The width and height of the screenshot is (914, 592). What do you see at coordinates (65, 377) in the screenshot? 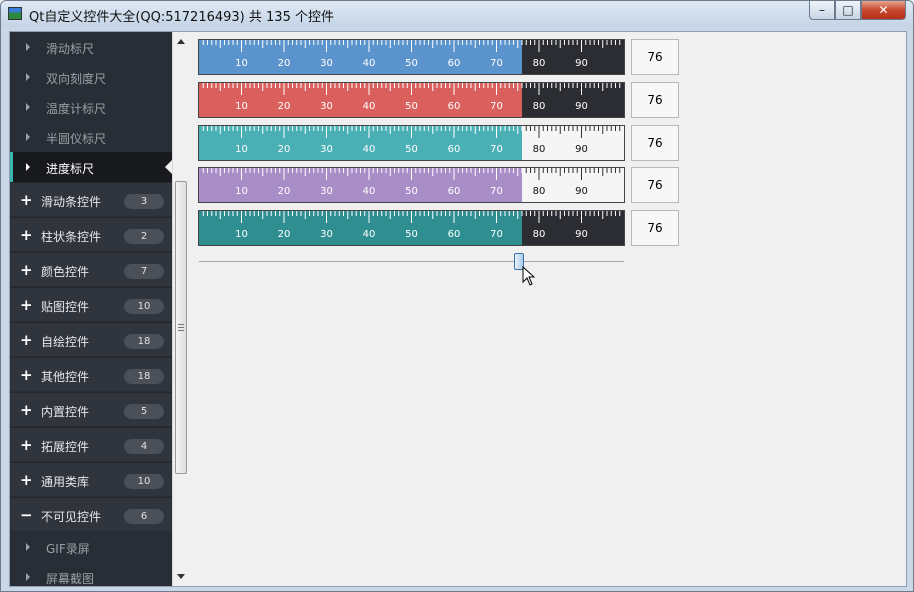
I see `sidebar-group-label: 其他控件` at bounding box center [65, 377].